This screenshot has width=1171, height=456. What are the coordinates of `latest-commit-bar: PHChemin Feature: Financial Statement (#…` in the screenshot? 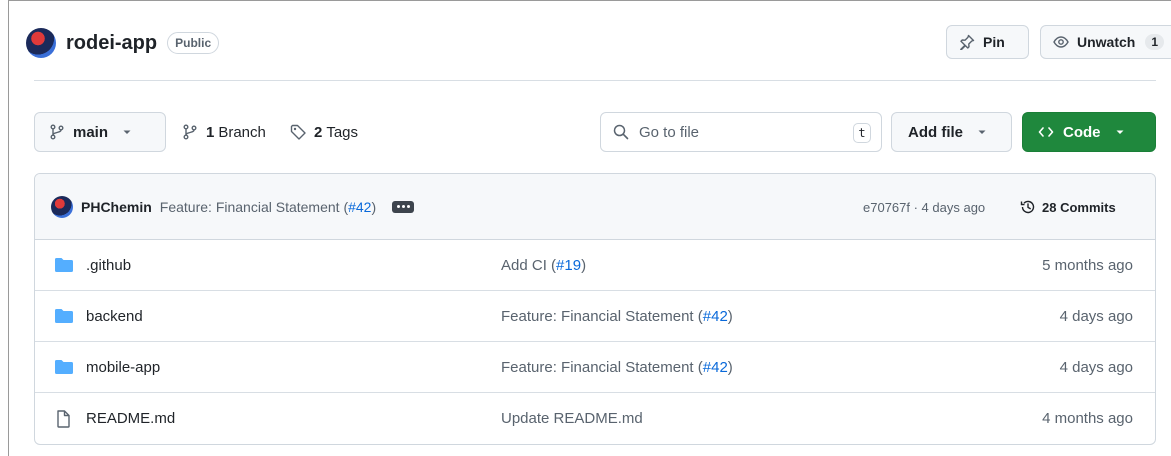 It's located at (595, 207).